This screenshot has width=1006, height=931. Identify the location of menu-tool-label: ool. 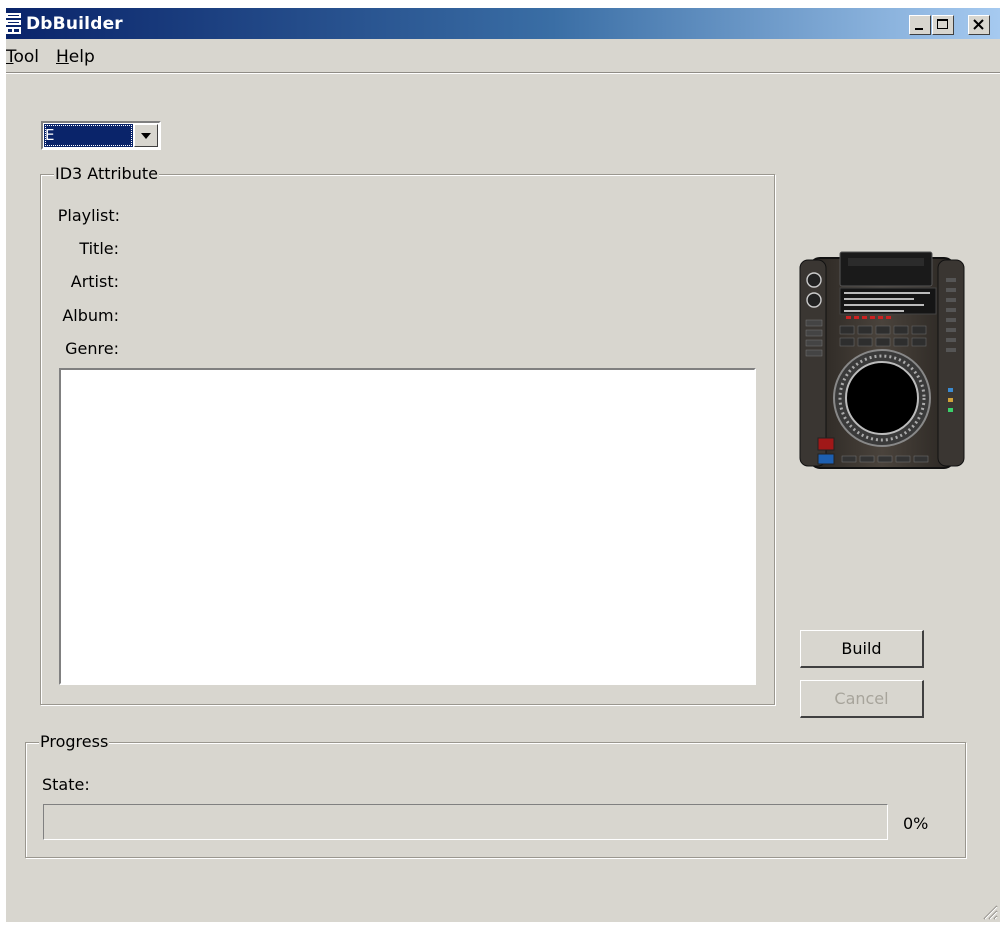
(26, 57).